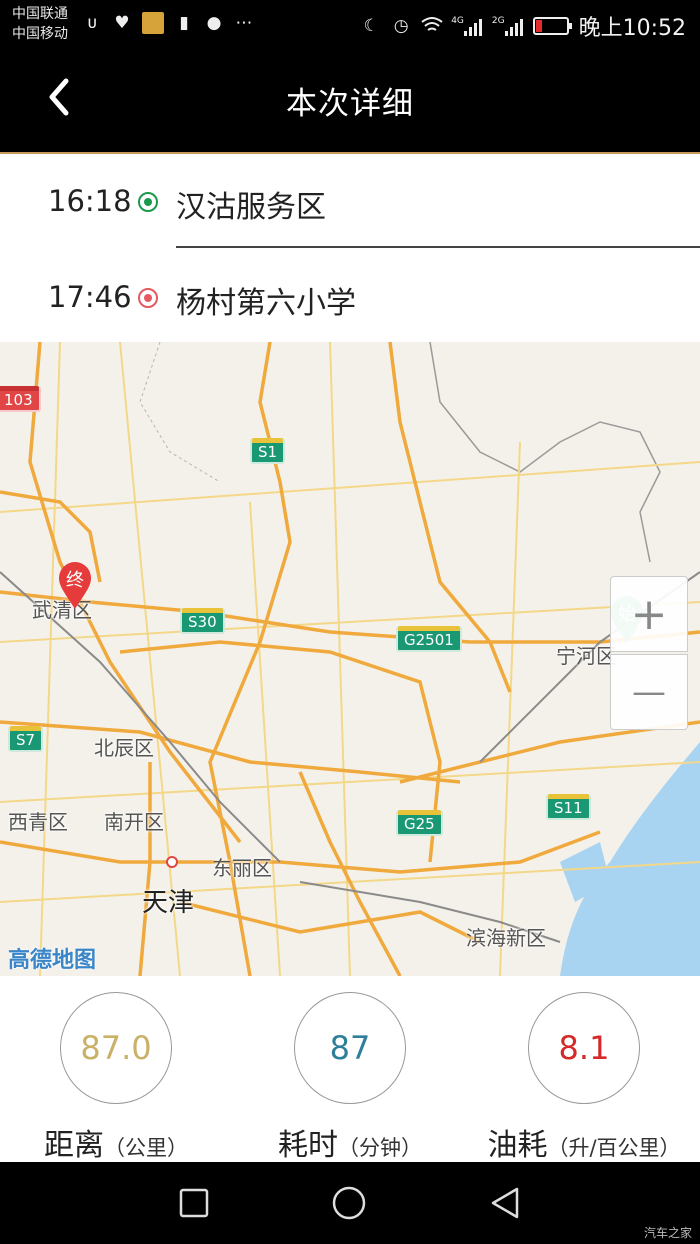  Describe the element at coordinates (153, 23) in the screenshot. I see `app-notification-icon` at that location.